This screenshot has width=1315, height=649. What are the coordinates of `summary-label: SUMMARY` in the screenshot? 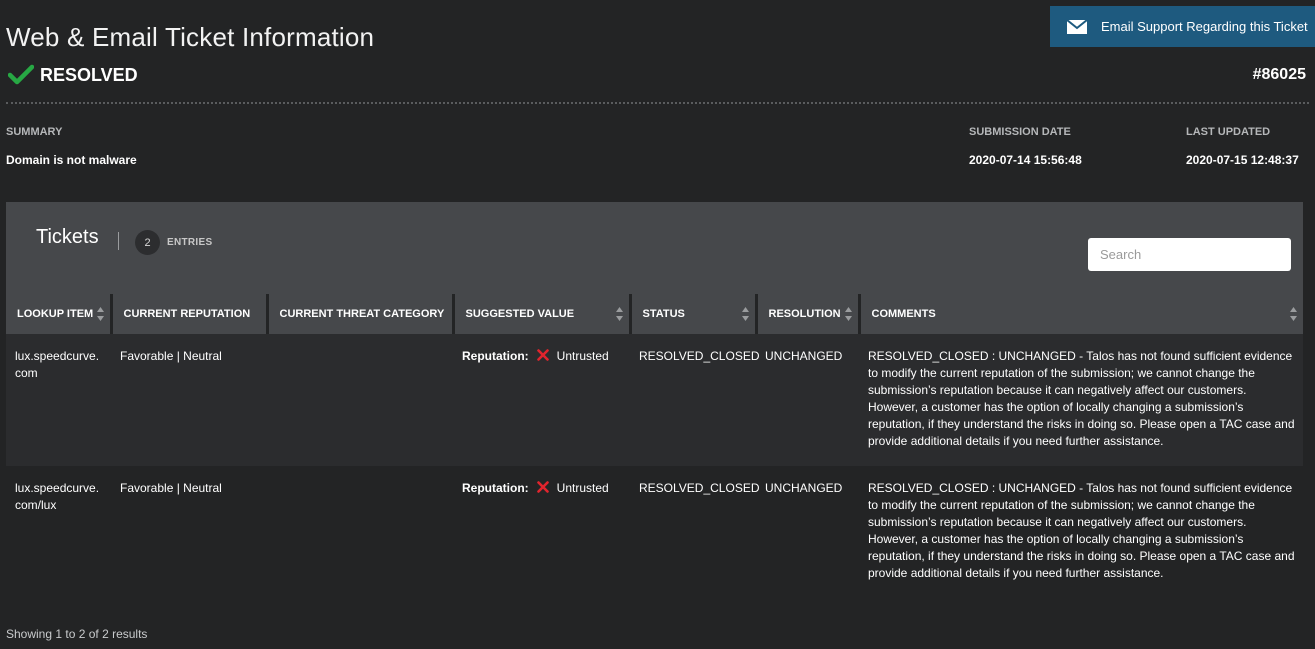 It's located at (34, 132).